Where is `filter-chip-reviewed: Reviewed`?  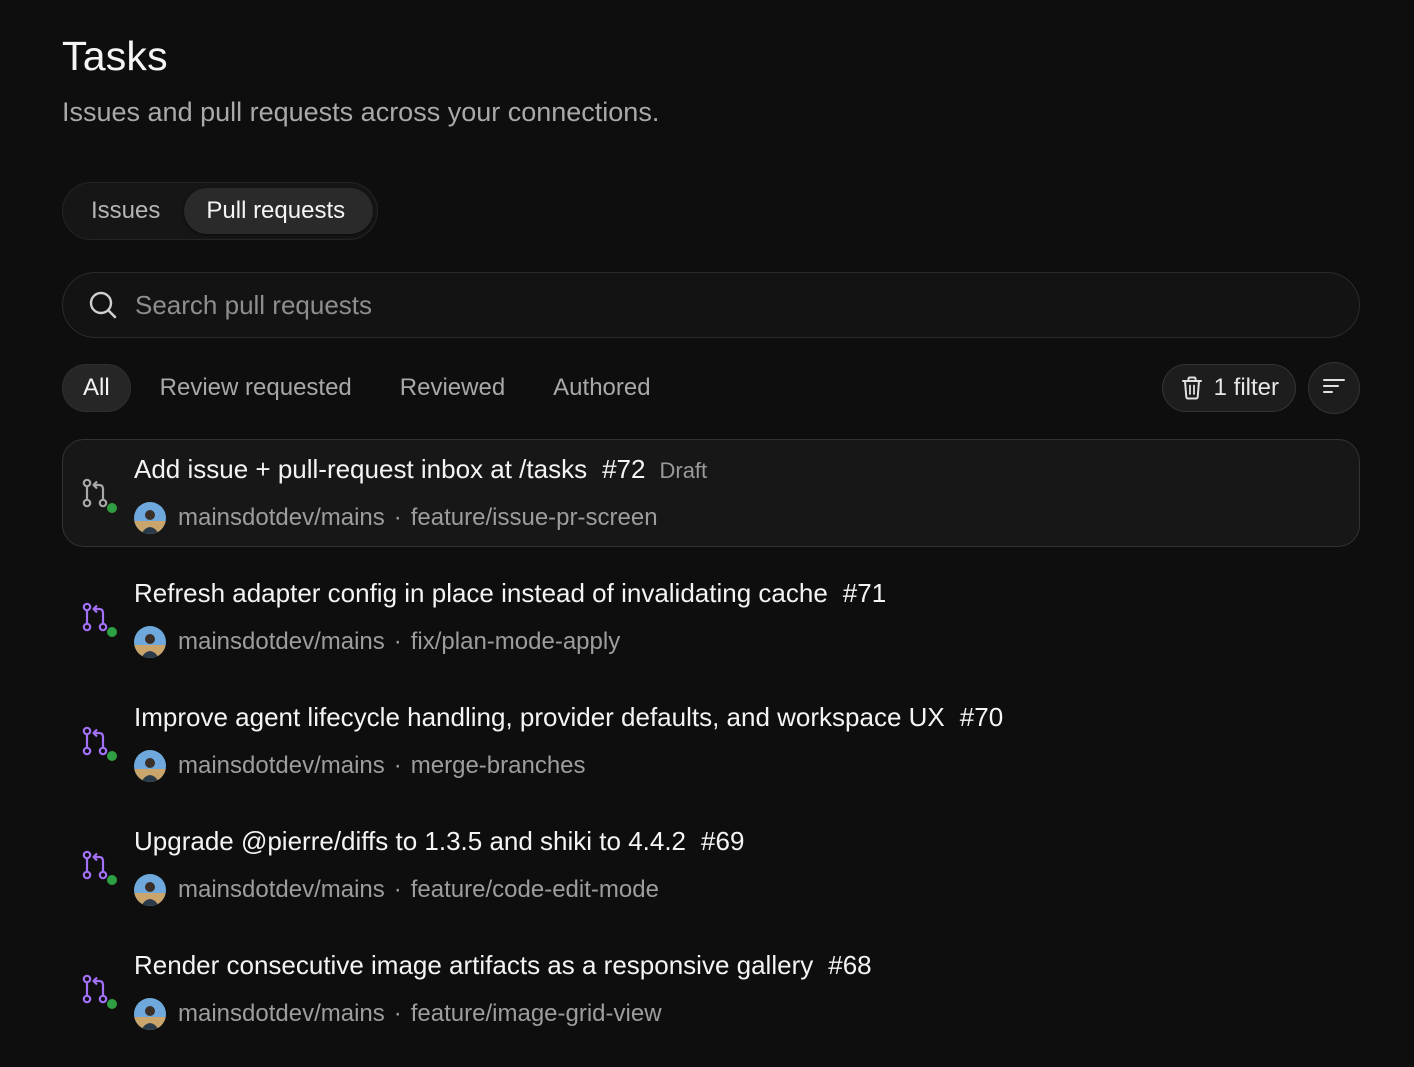
filter-chip-reviewed: Reviewed is located at coordinates (452, 388).